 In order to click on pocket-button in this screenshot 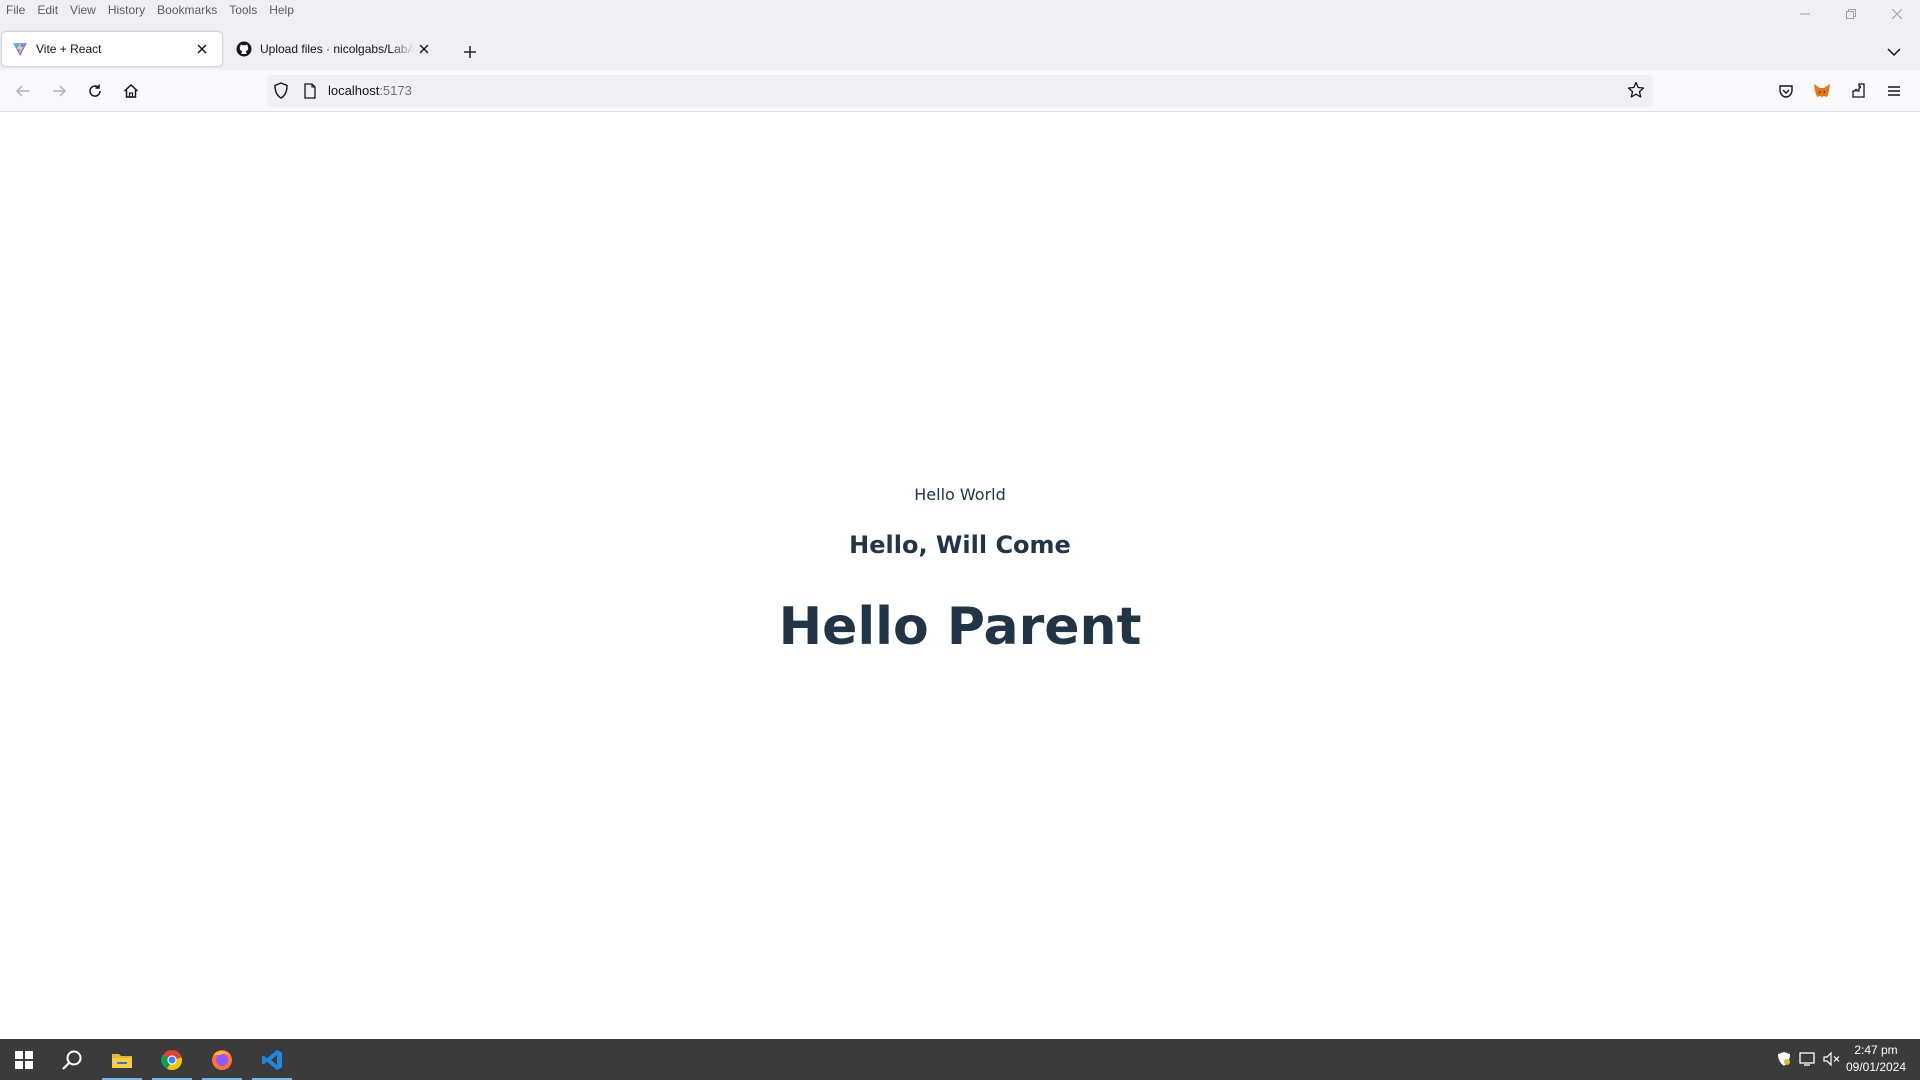, I will do `click(1786, 91)`.